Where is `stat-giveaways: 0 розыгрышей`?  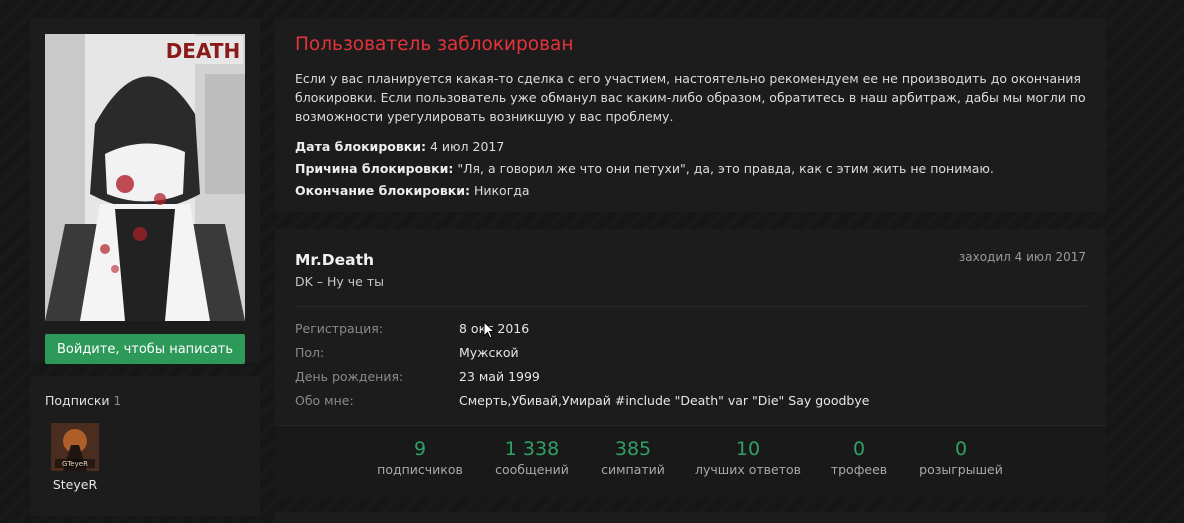
stat-giveaways: 0 розыгрышей is located at coordinates (961, 457).